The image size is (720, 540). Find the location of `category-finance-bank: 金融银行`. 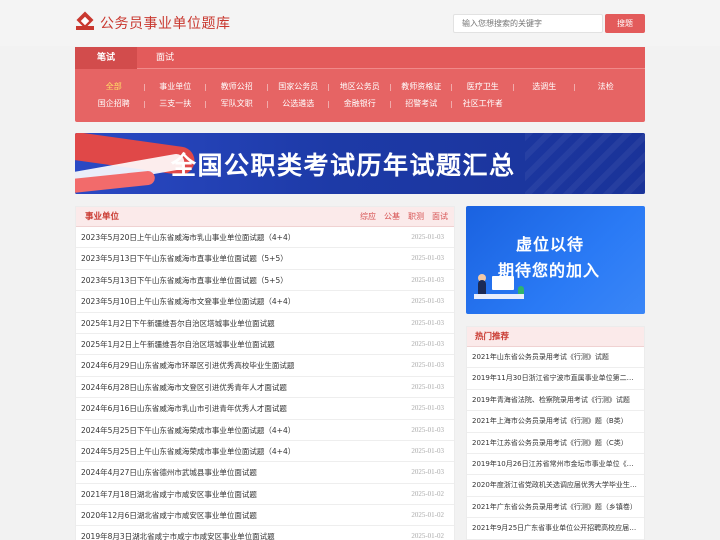

category-finance-bank: 金融银行 is located at coordinates (360, 104).